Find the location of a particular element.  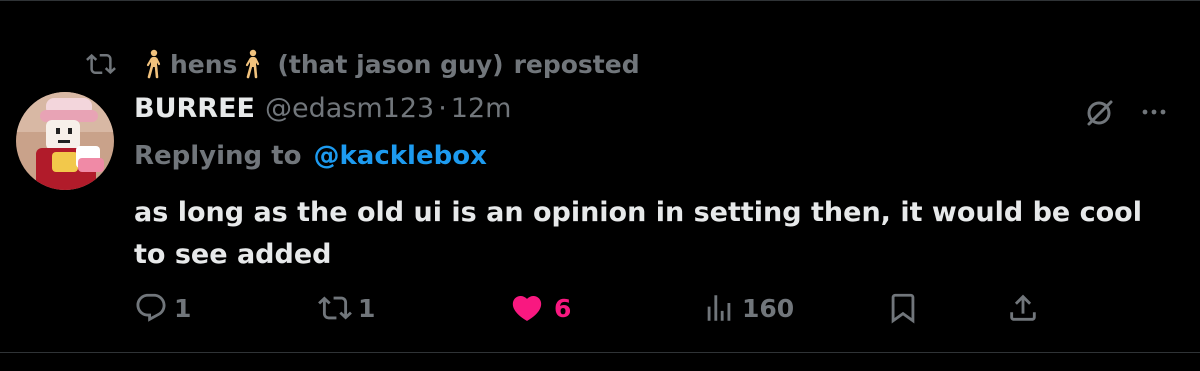

avatar-image is located at coordinates (65, 141).